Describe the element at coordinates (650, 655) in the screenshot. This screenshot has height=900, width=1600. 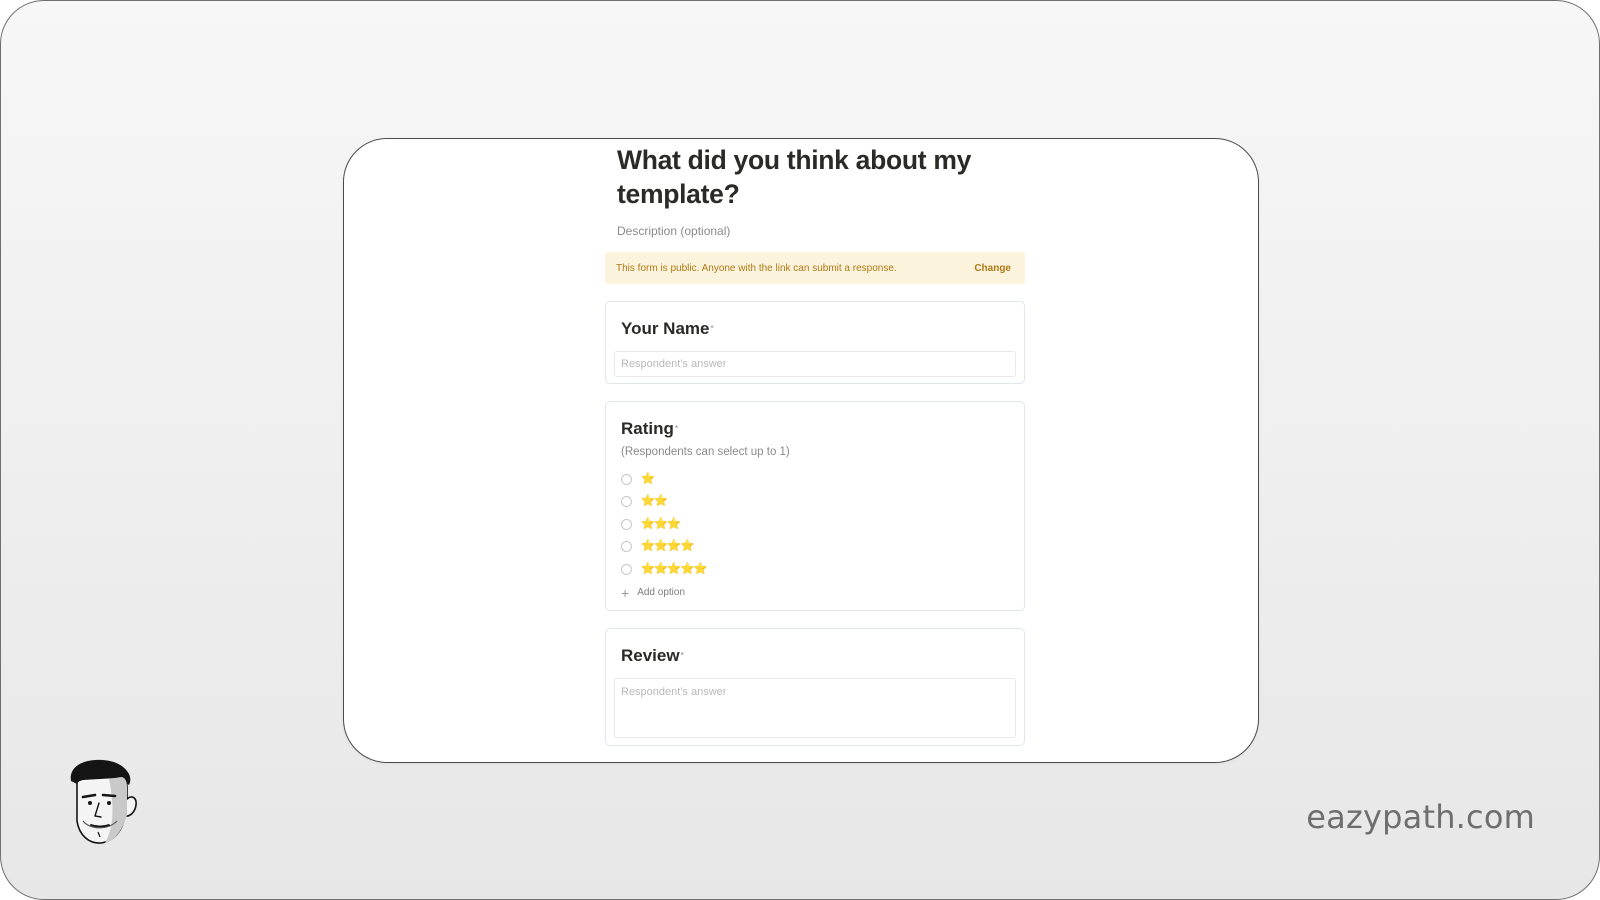
I see `question-title-text: Review` at that location.